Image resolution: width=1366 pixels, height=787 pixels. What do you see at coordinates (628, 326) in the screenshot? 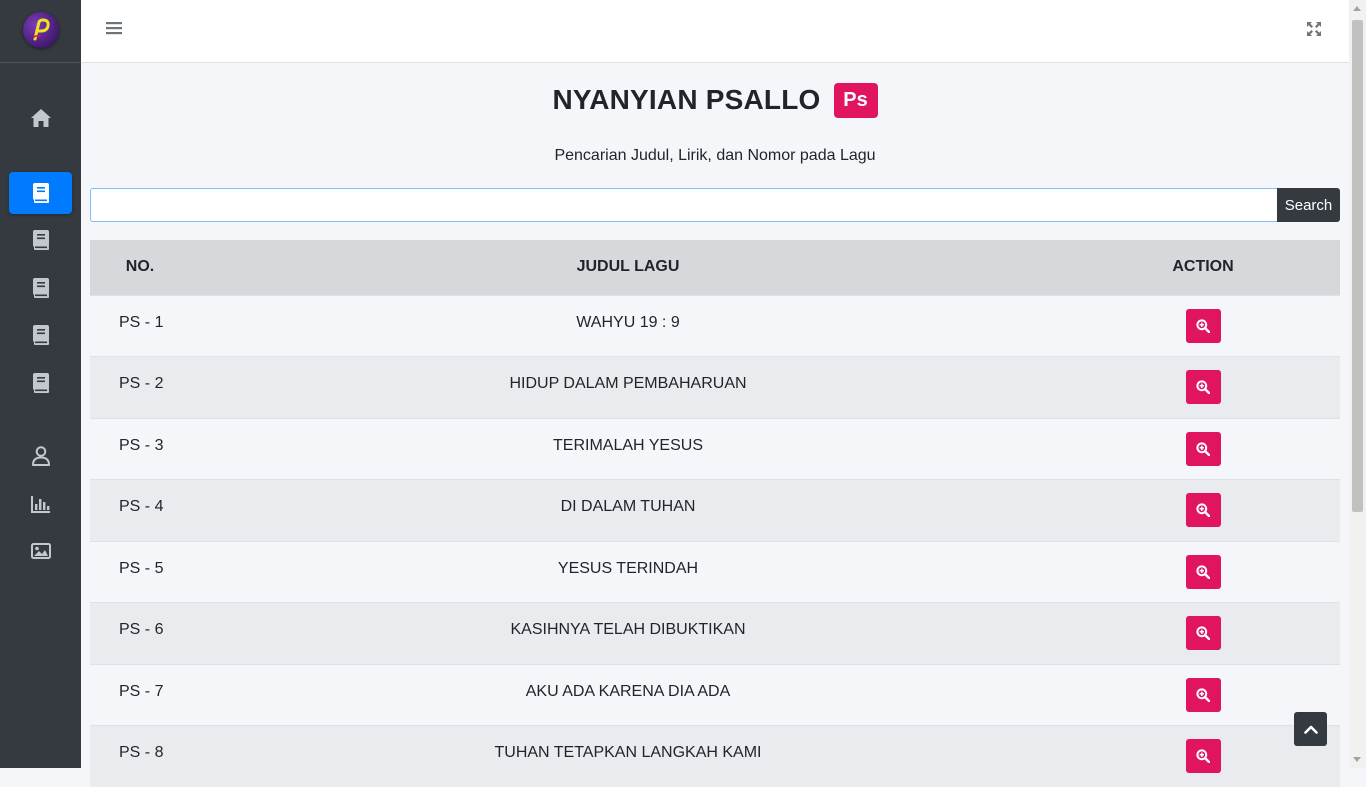
I see `song-title: WAHYU 19 : 9` at bounding box center [628, 326].